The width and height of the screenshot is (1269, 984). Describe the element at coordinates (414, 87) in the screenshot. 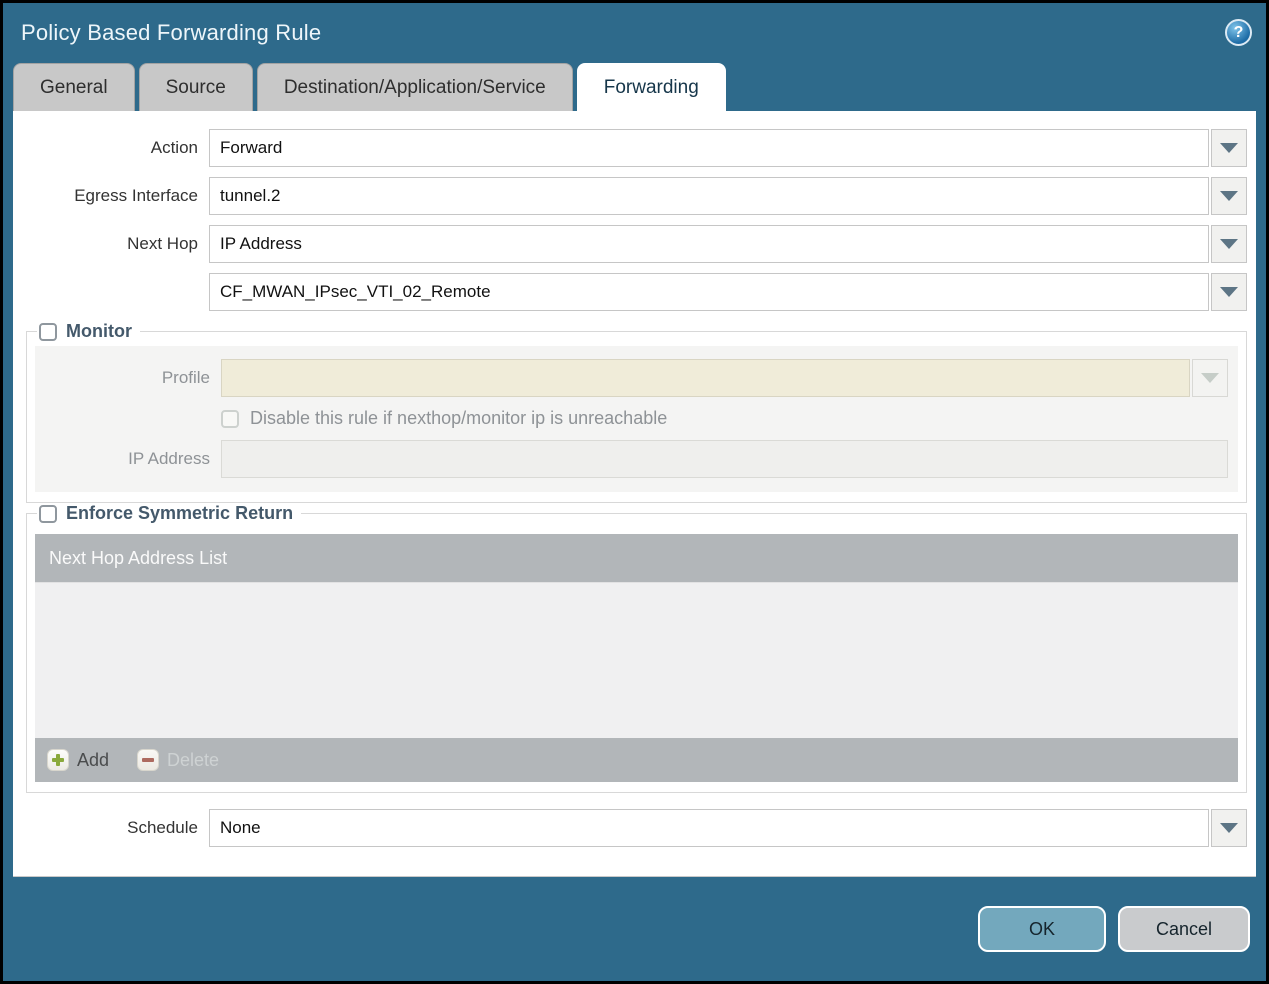

I see `tab-destination-application-service: Destination/Application/Service` at that location.